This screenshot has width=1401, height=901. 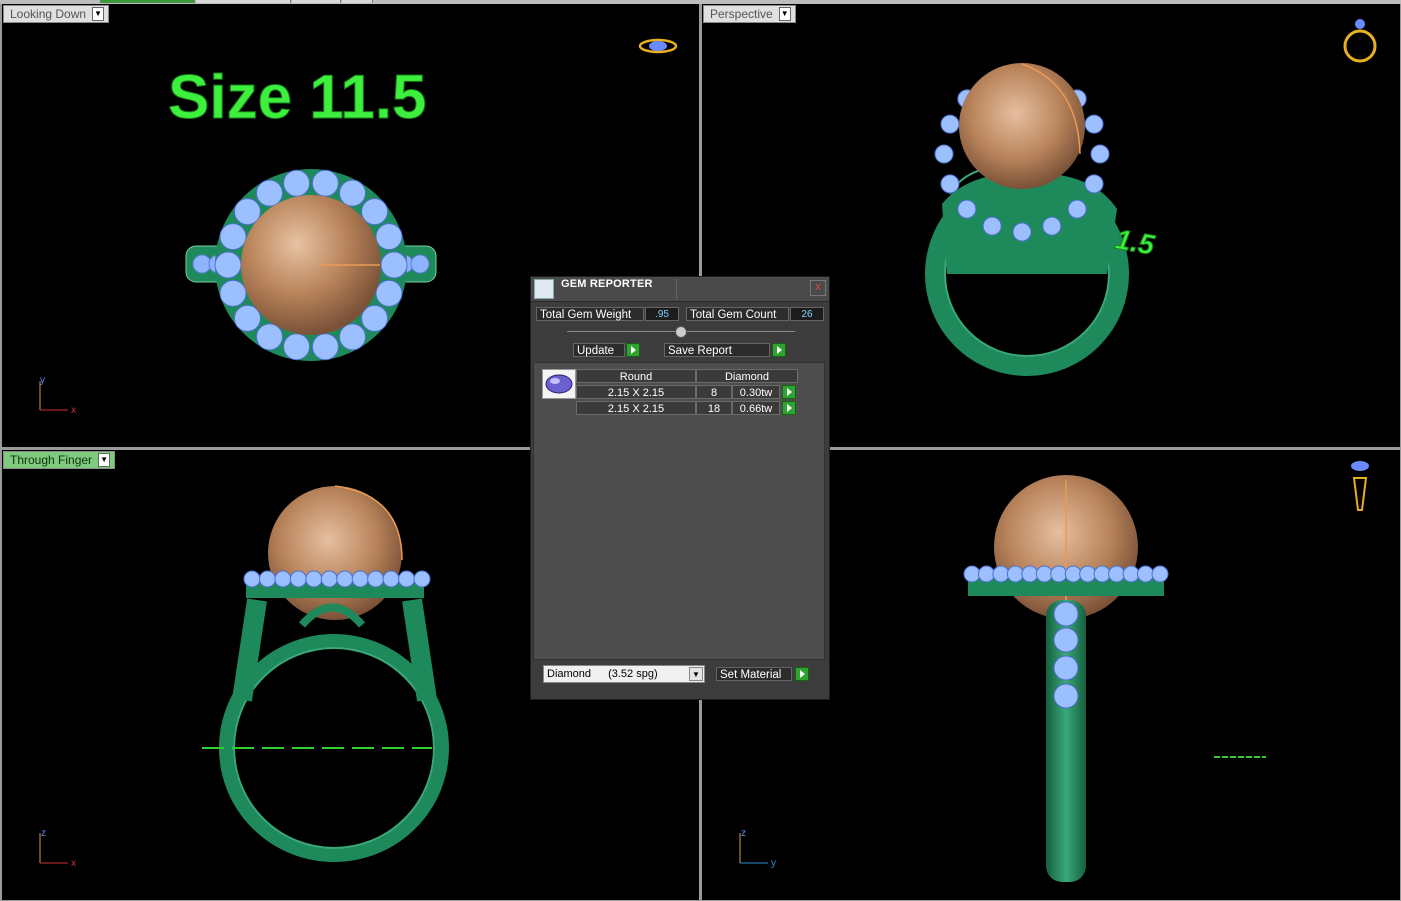 What do you see at coordinates (714, 392) in the screenshot?
I see `gem-row-count: 8` at bounding box center [714, 392].